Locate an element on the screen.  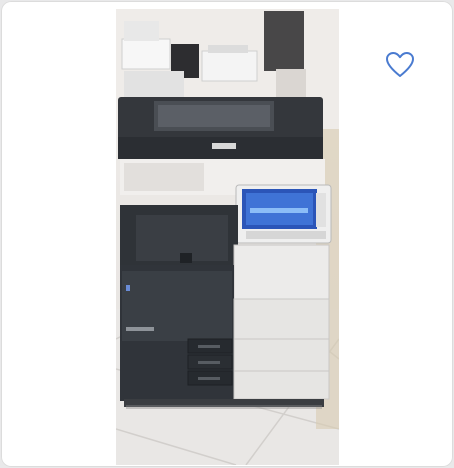
heart-outline-icon is located at coordinates (400, 64).